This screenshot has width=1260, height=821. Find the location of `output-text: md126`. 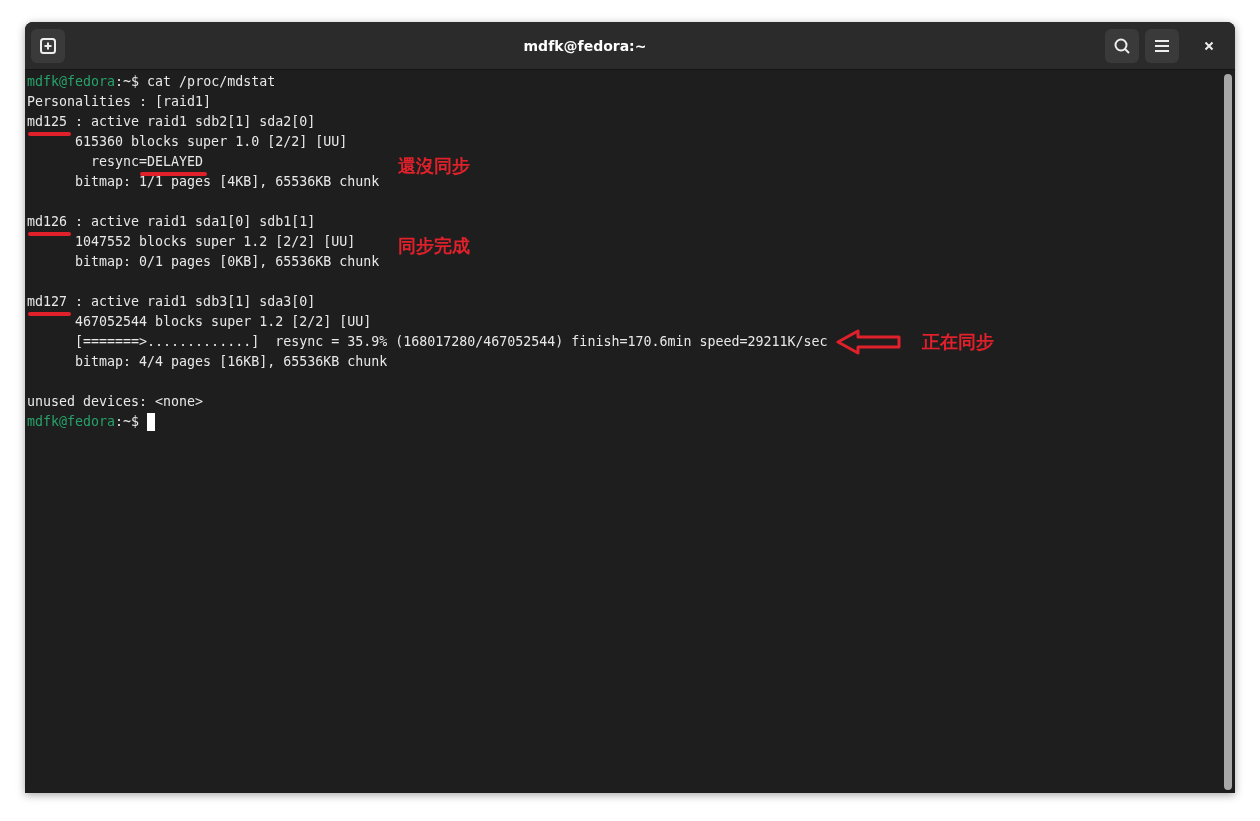

output-text: md126 is located at coordinates (47, 222).